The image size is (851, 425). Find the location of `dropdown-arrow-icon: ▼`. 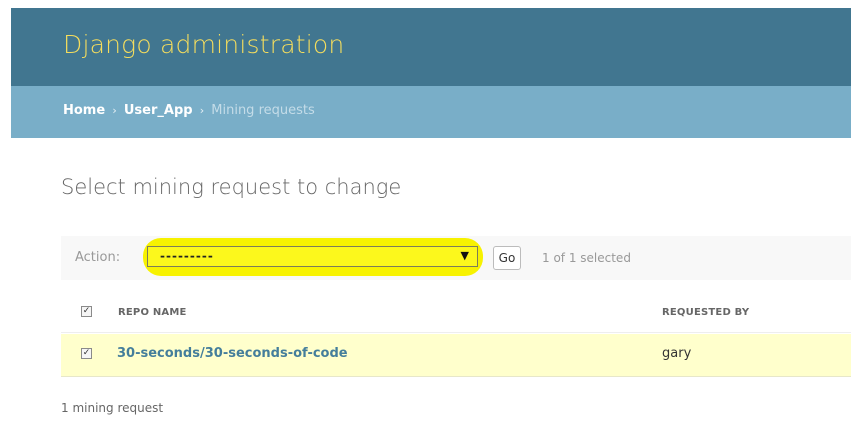

dropdown-arrow-icon: ▼ is located at coordinates (464, 255).